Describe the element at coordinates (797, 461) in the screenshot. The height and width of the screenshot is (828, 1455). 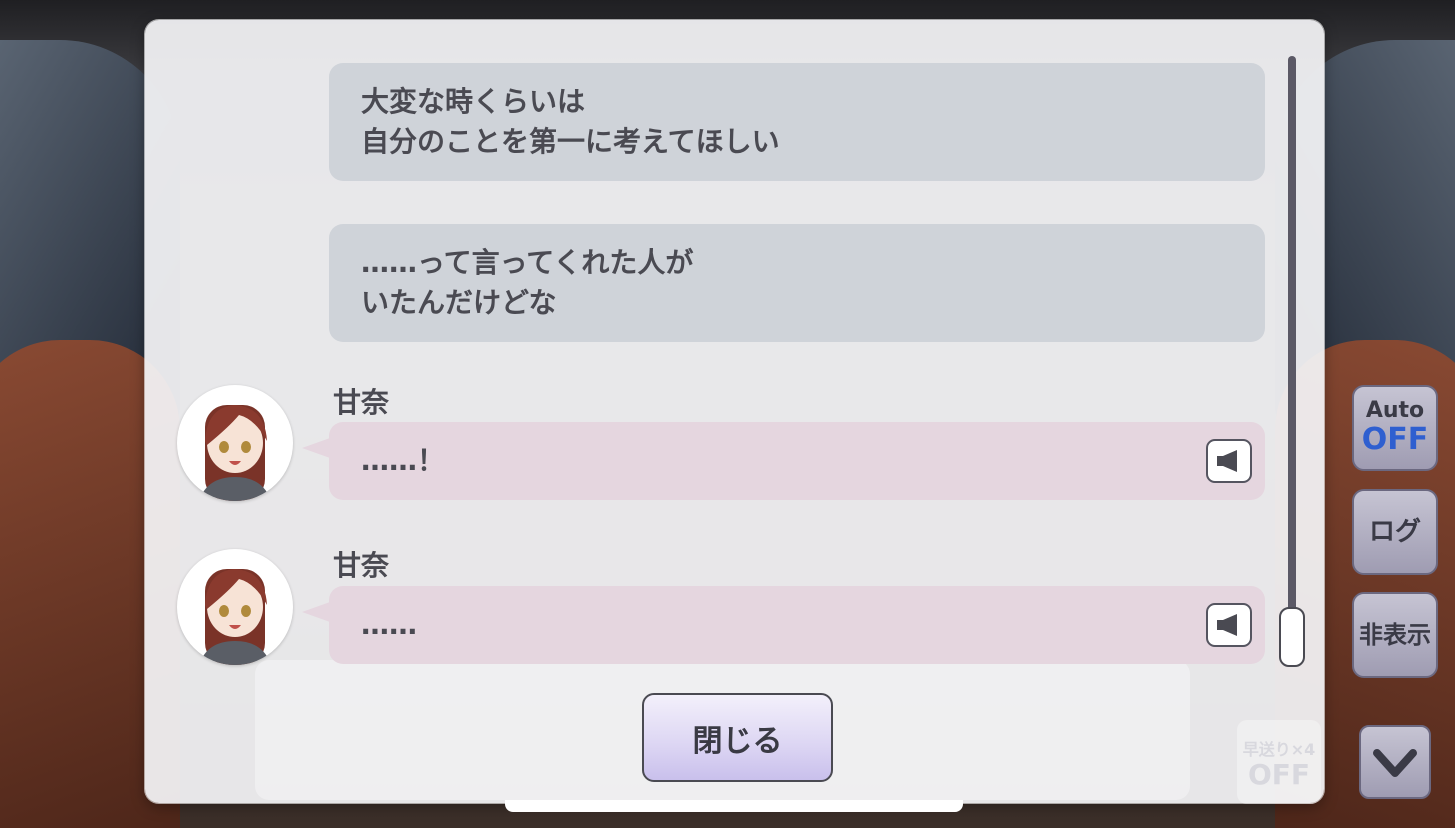
I see `dialogue-bubble: ……！` at that location.